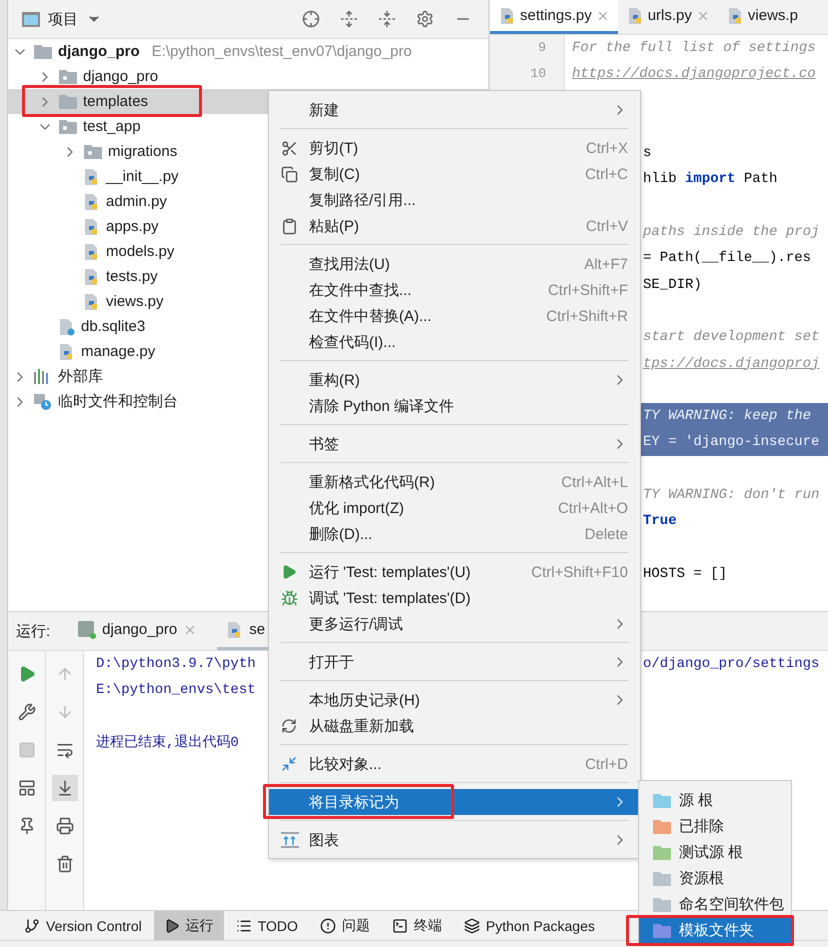 Image resolution: width=828 pixels, height=947 pixels. I want to click on code-line: s, so click(647, 153).